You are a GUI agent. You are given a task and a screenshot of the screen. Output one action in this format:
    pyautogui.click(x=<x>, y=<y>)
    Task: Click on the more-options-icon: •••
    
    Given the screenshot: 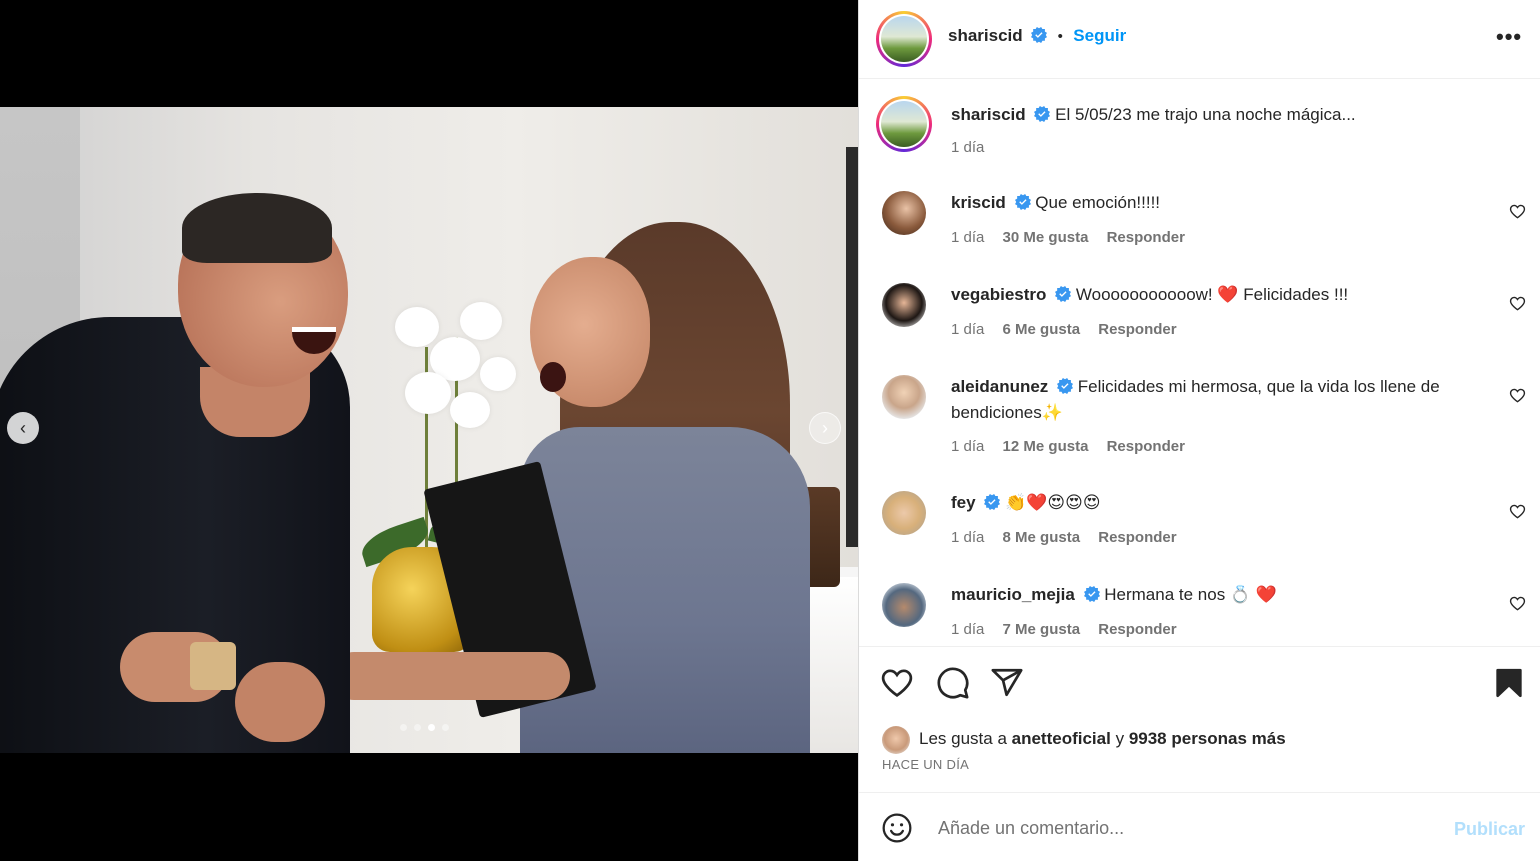 What is the action you would take?
    pyautogui.click(x=1509, y=37)
    